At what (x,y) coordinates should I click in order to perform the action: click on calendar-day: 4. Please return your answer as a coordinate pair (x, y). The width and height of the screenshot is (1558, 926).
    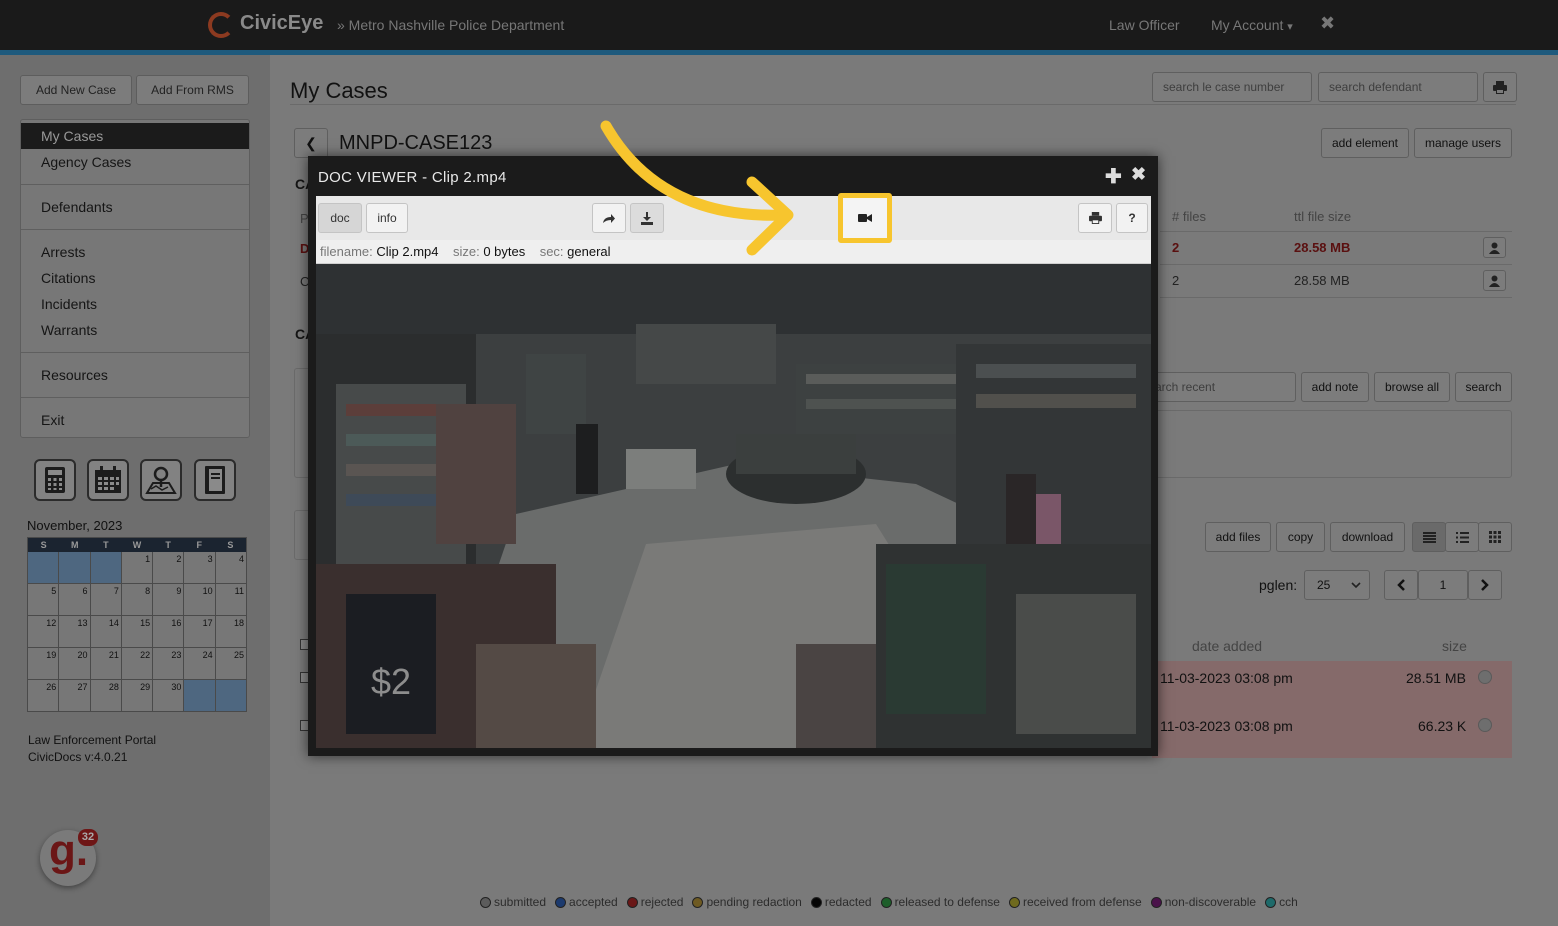
    Looking at the image, I should click on (230, 568).